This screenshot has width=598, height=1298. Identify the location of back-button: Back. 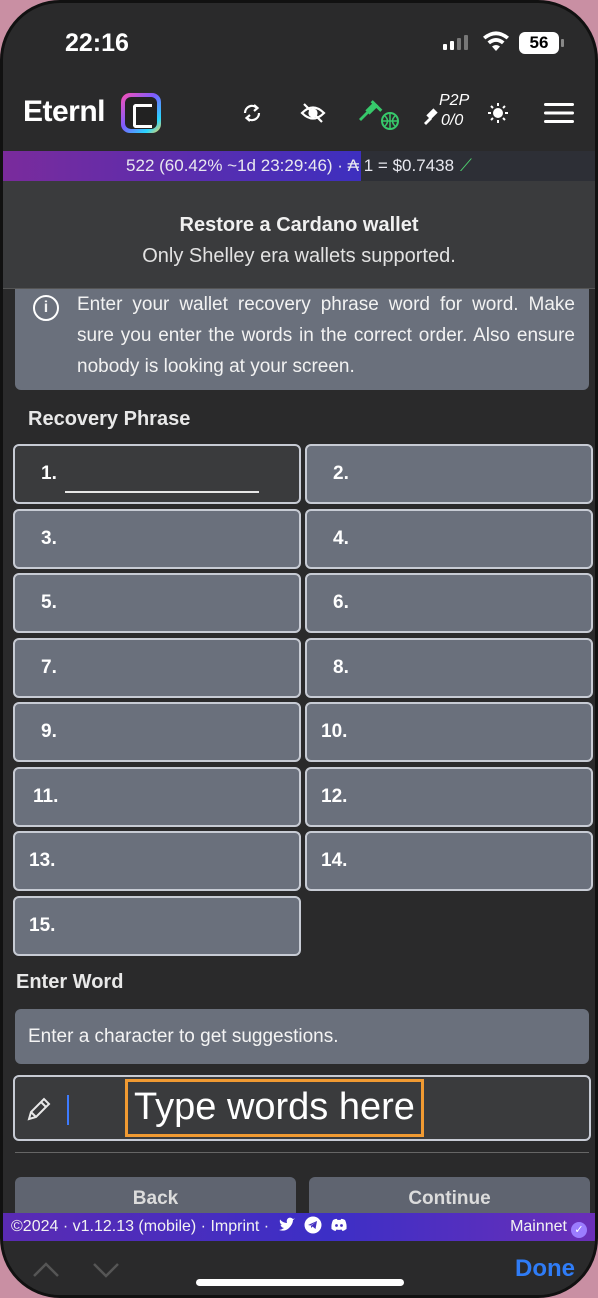
(155, 1197).